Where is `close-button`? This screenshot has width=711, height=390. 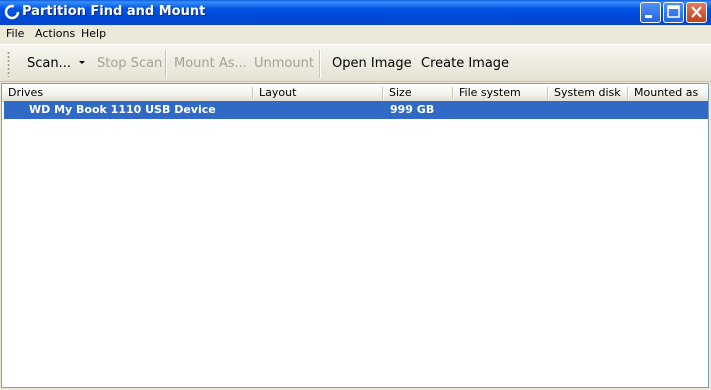 close-button is located at coordinates (696, 12).